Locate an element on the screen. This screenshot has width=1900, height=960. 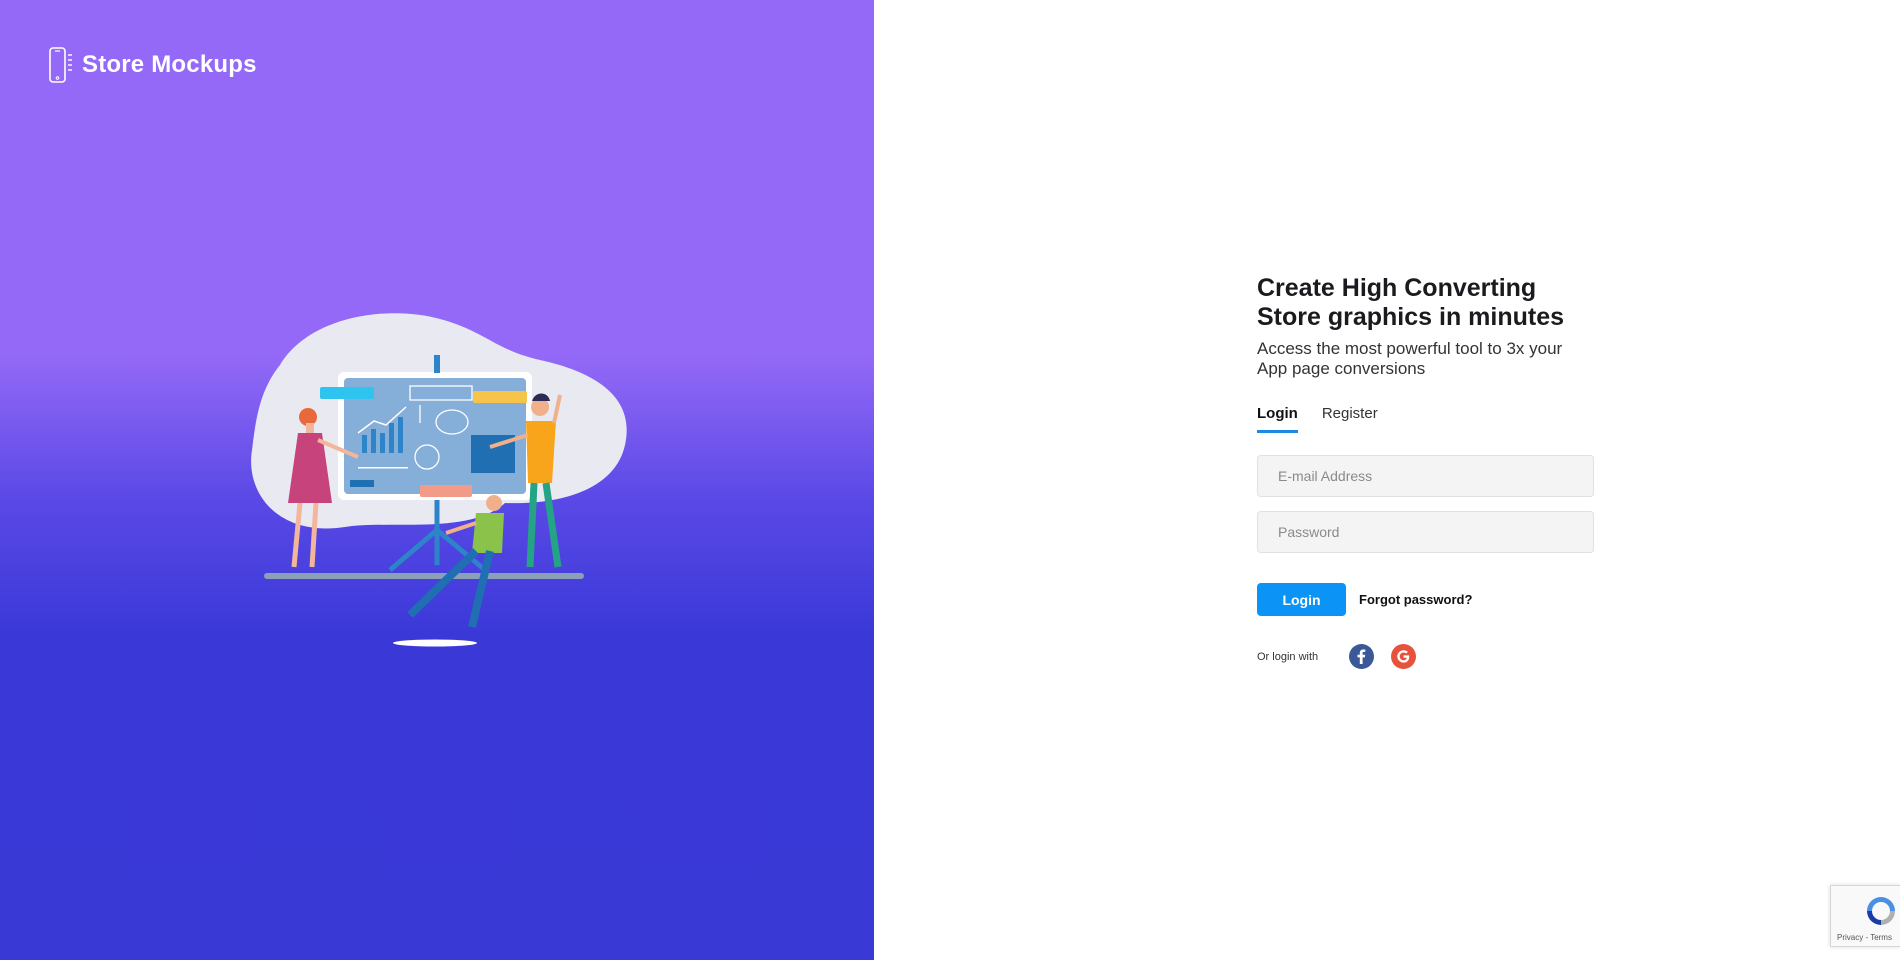
phone-icon is located at coordinates (60, 65).